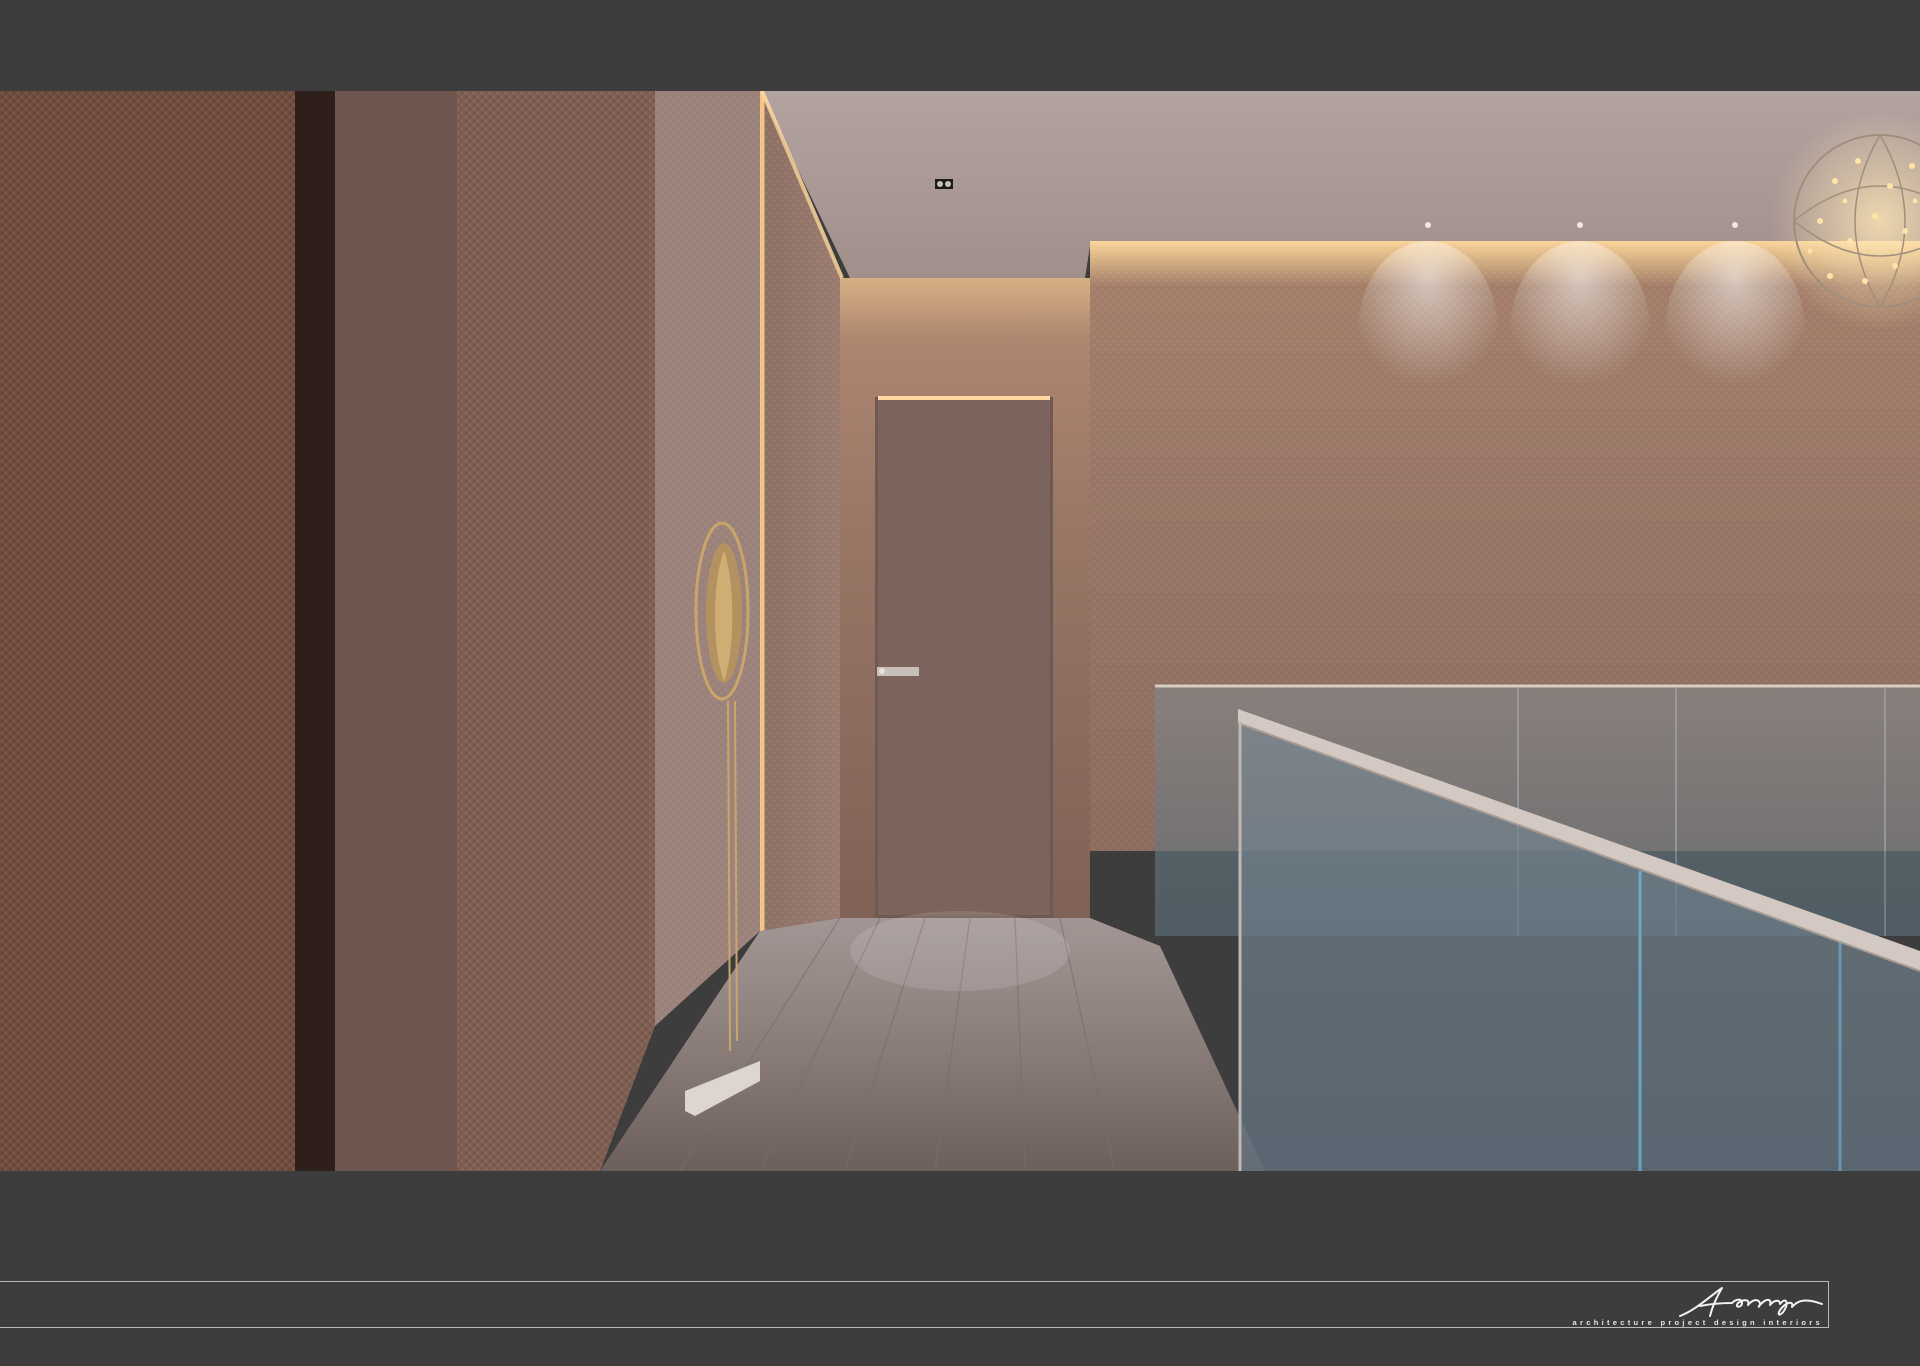 The image size is (1920, 1366). I want to click on archigraph-logo-icon, so click(1751, 1302).